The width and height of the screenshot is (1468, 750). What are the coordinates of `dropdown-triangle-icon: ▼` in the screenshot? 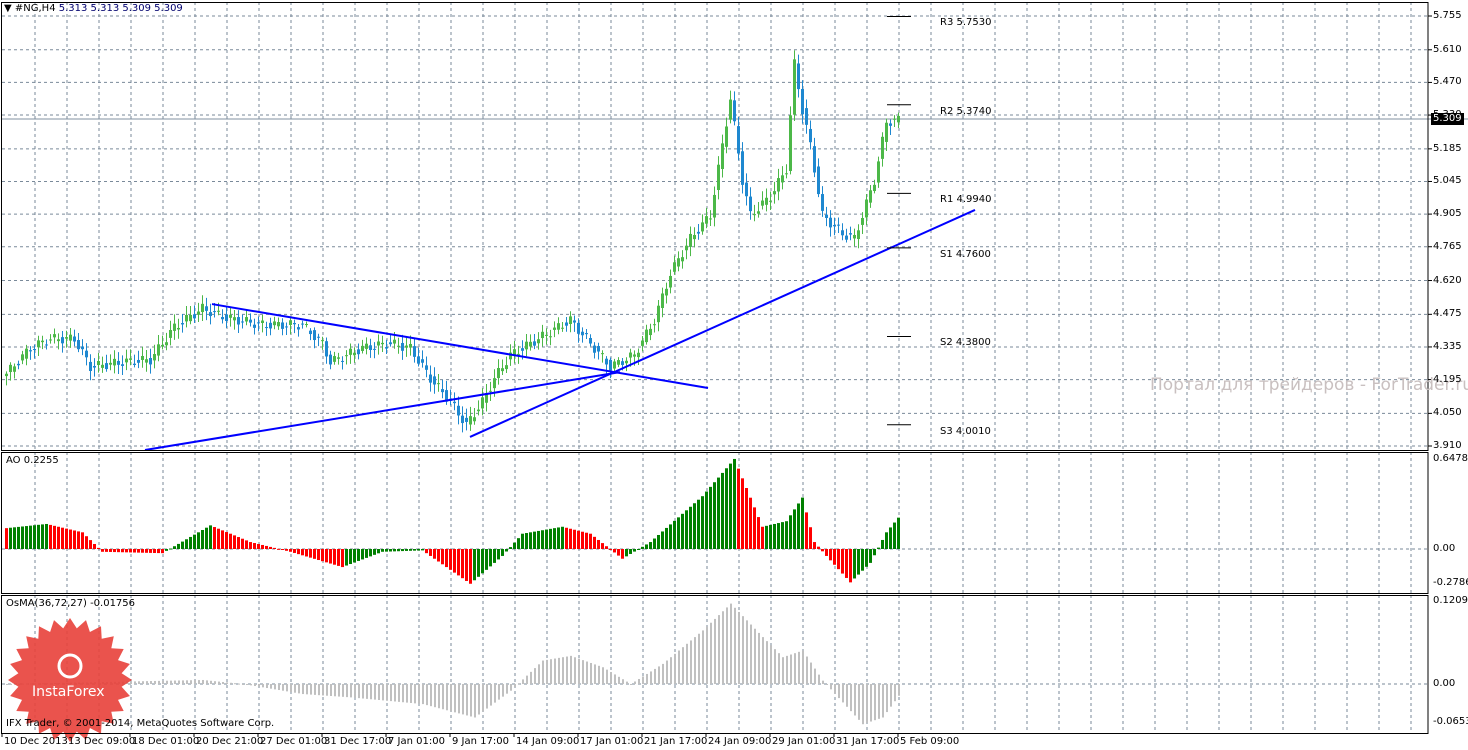 It's located at (8, 8).